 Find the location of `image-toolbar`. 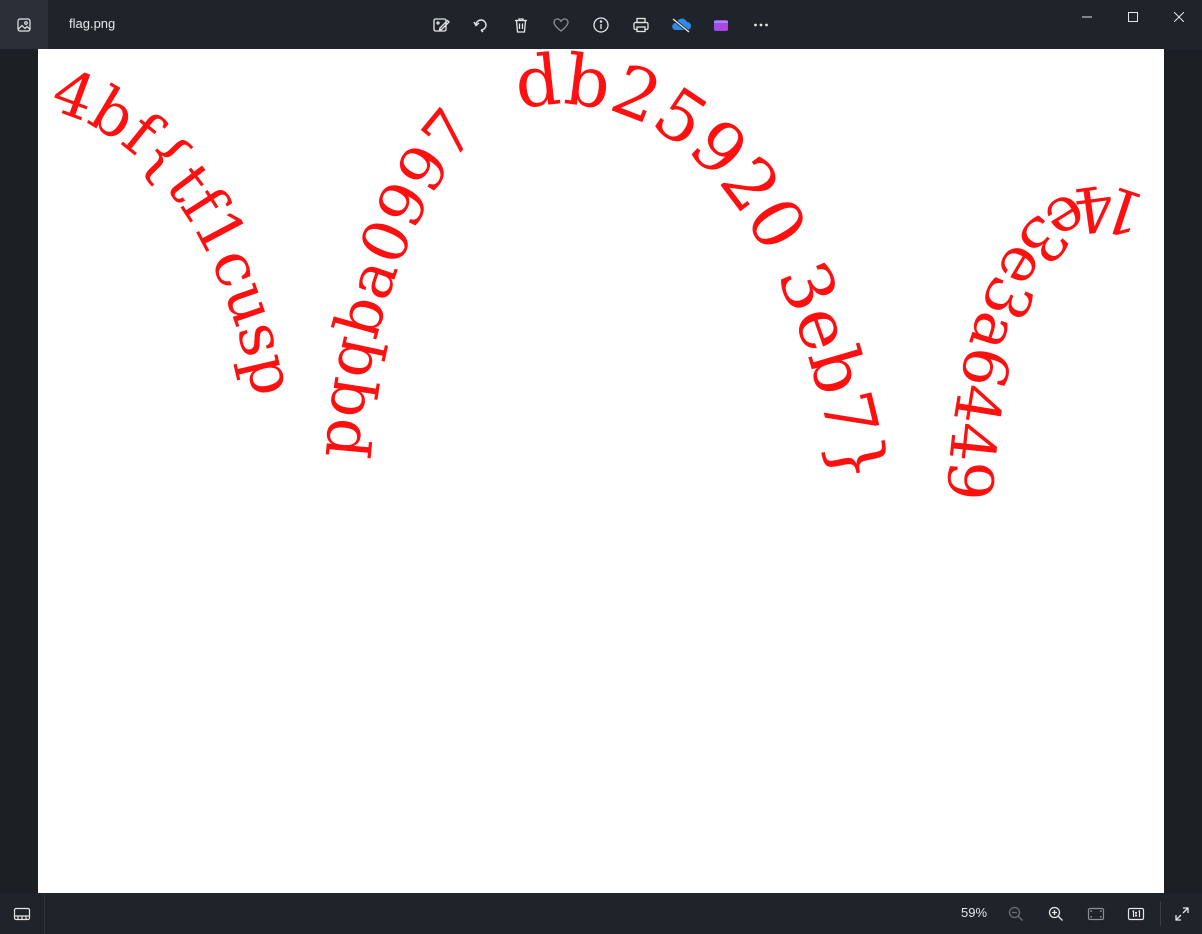

image-toolbar is located at coordinates (601, 25).